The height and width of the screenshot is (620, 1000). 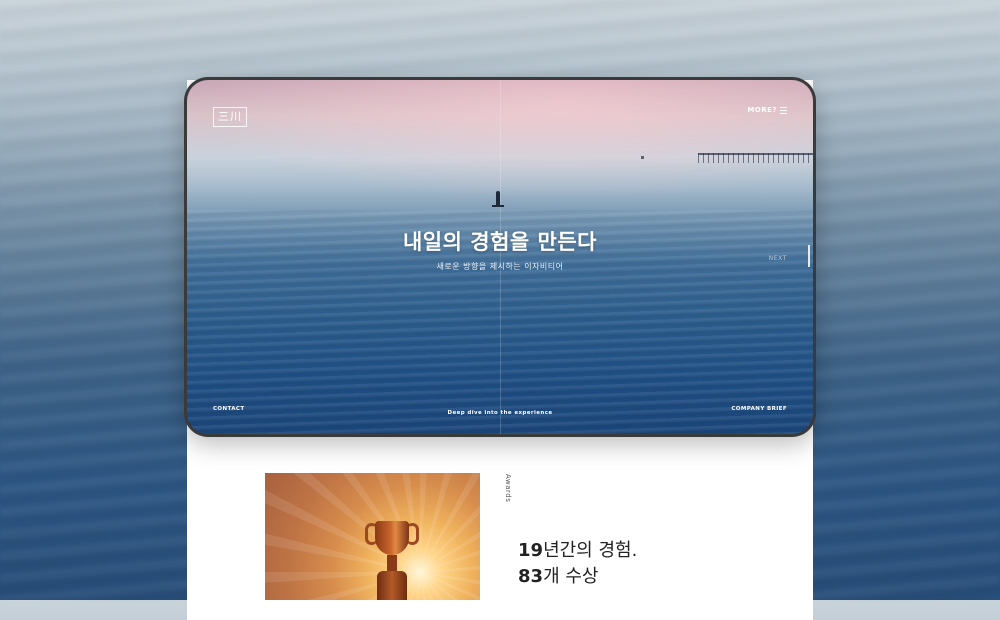 What do you see at coordinates (755, 158) in the screenshot?
I see `pier-silhouette` at bounding box center [755, 158].